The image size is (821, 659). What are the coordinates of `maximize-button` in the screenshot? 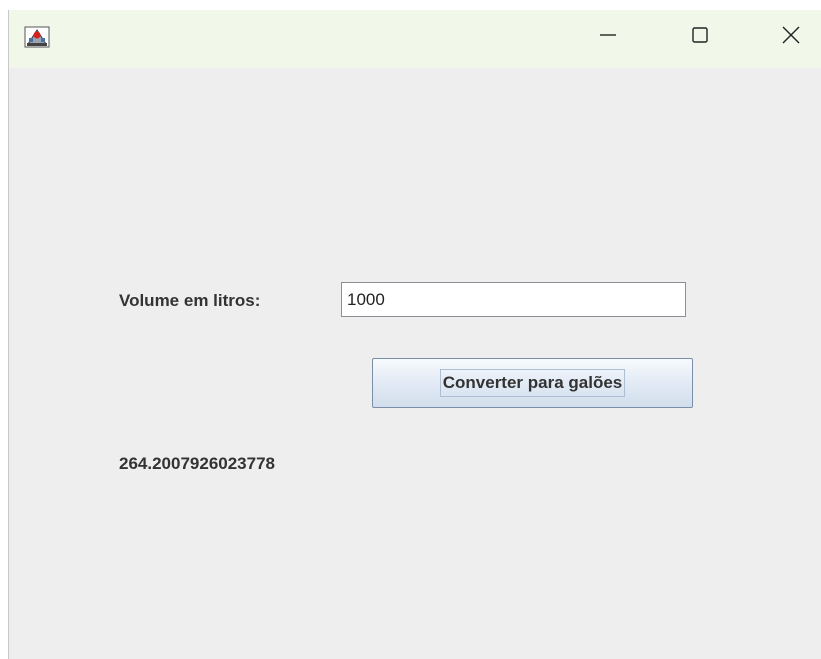 It's located at (700, 35).